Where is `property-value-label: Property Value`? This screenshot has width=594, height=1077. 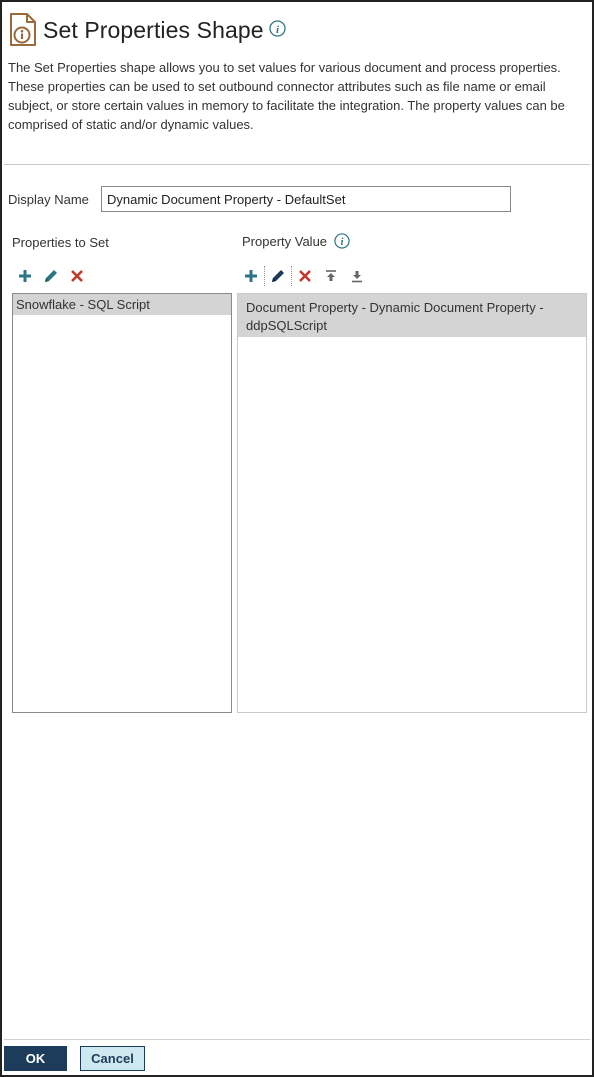 property-value-label: Property Value is located at coordinates (285, 241).